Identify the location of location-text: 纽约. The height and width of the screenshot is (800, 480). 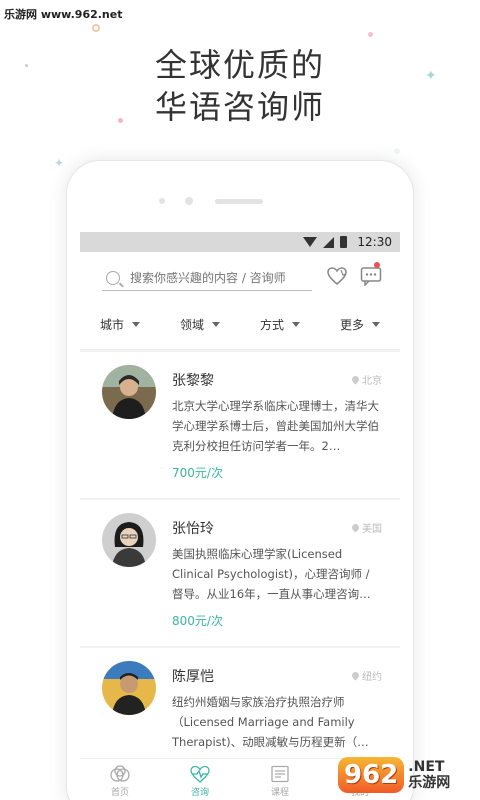
(372, 677).